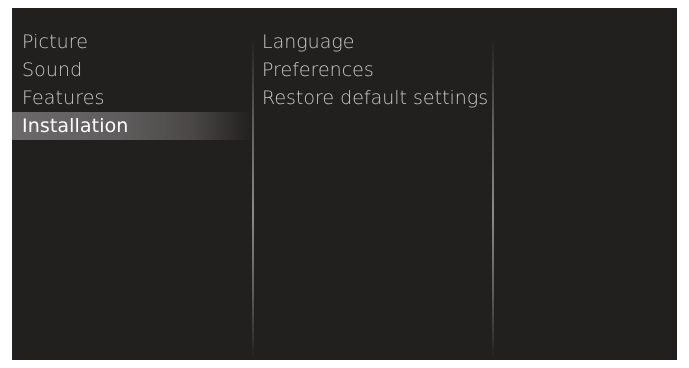  What do you see at coordinates (132, 126) in the screenshot?
I see `menu-item-installation: Installation` at bounding box center [132, 126].